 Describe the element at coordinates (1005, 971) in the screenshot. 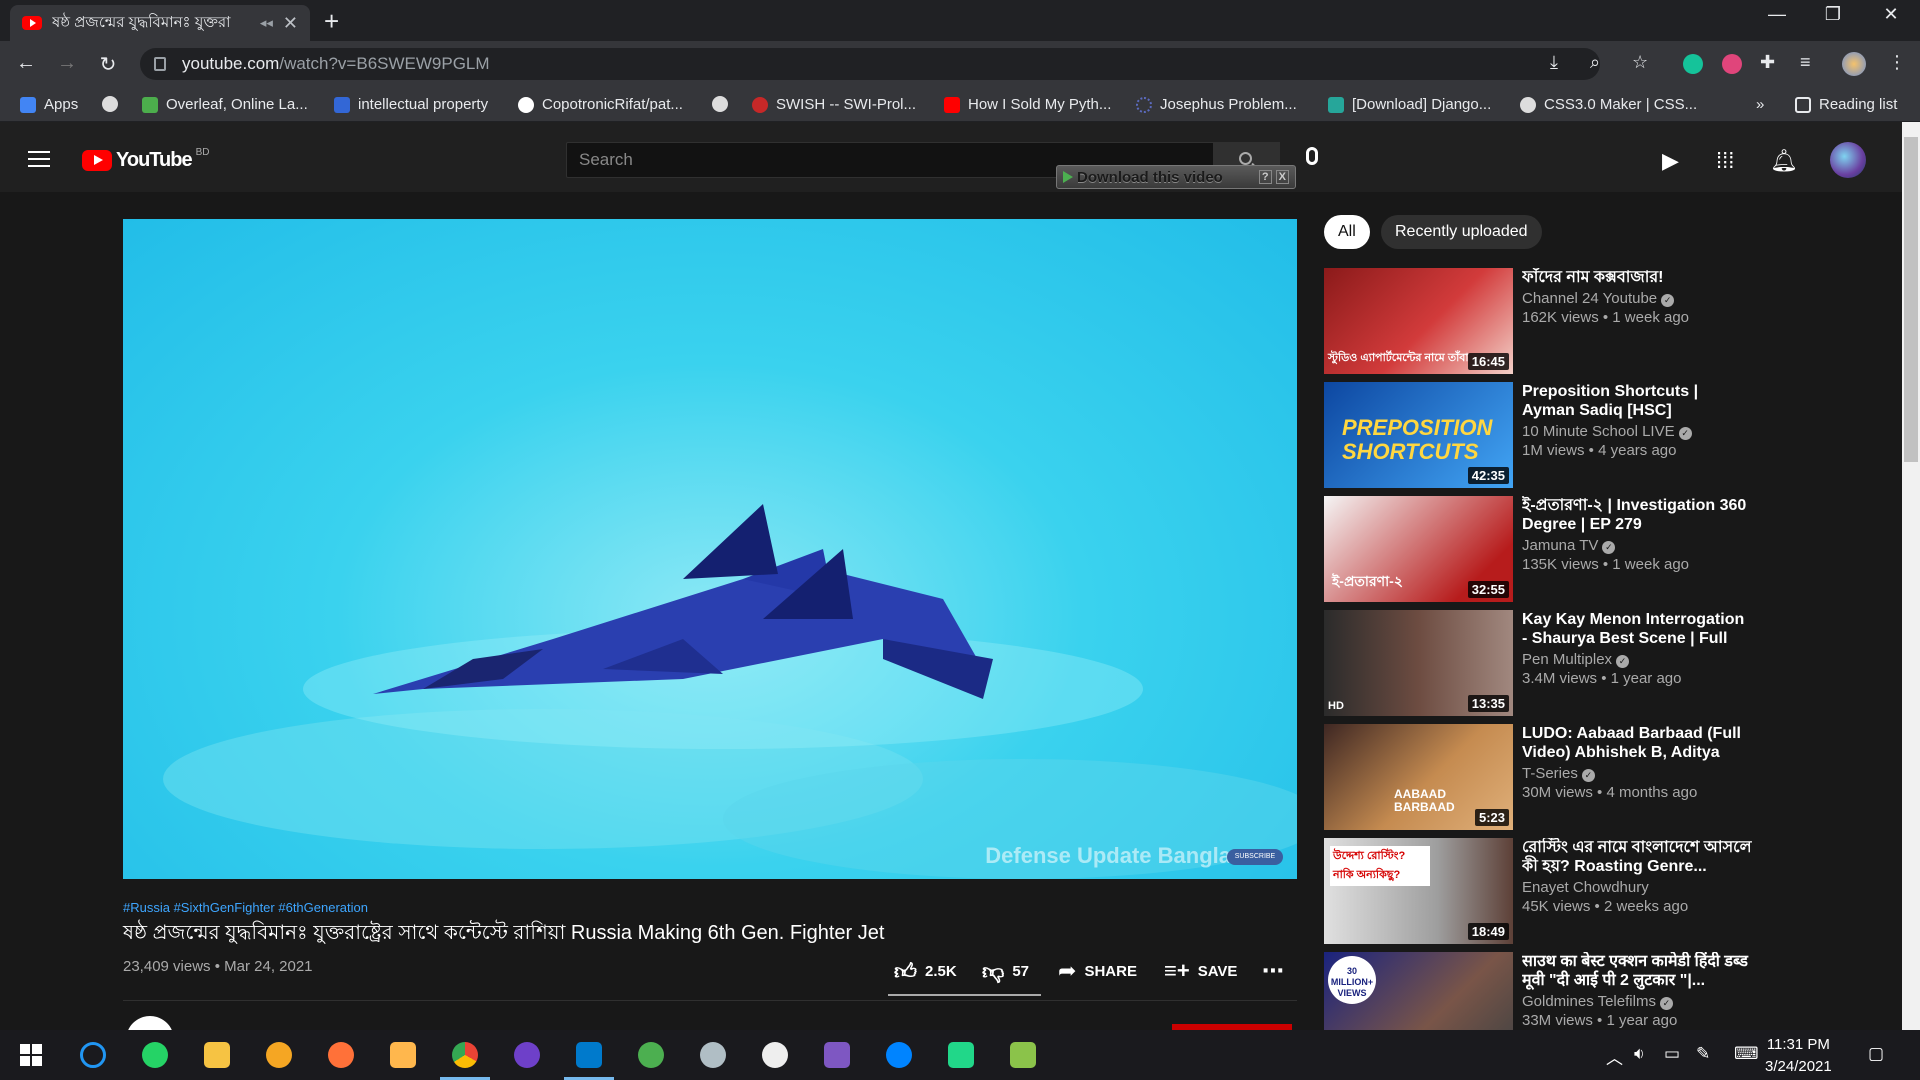

I see `dislike-button: 👎︎ 57` at that location.